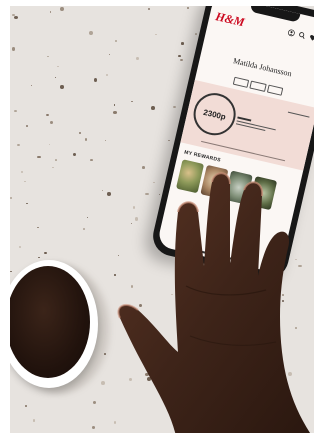 The image size is (324, 439). I want to click on member-status, so click(256, 125).